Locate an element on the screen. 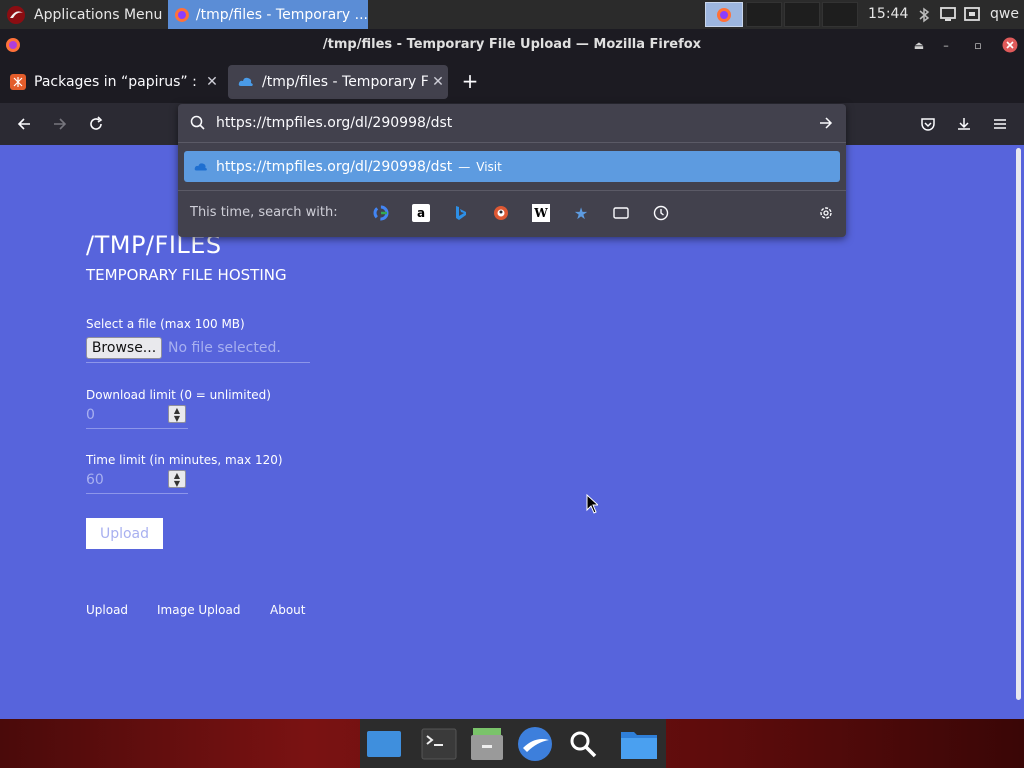 Image resolution: width=1024 pixels, height=768 pixels. reload-button is located at coordinates (96, 124).